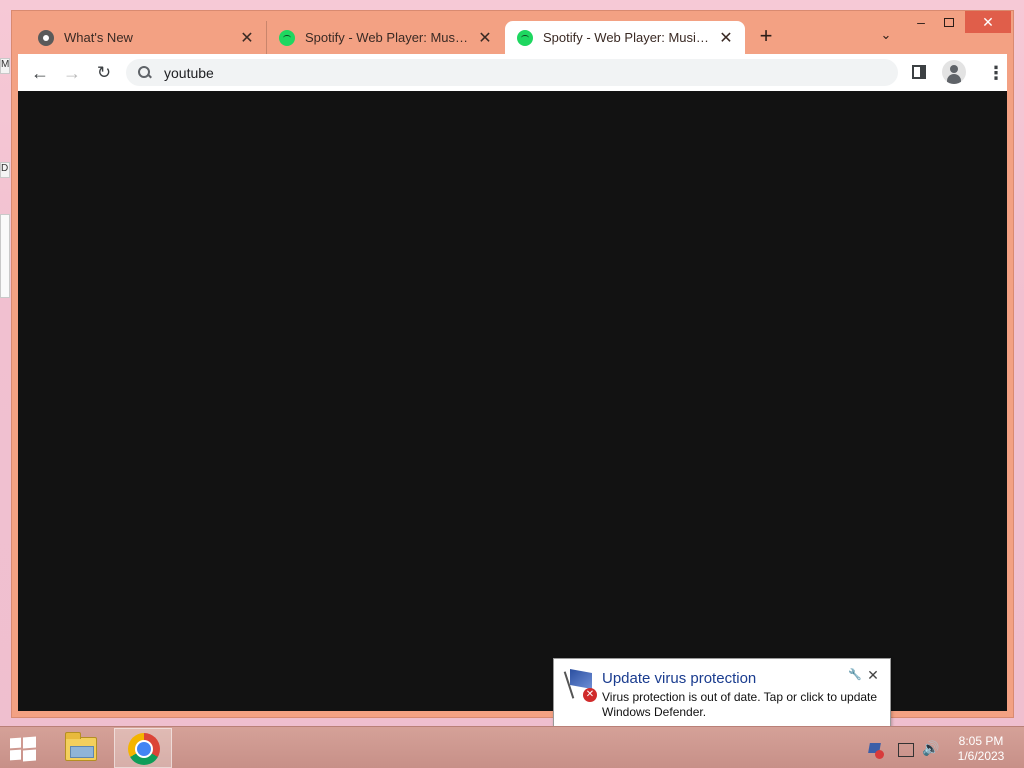 Image resolution: width=1024 pixels, height=768 pixels. What do you see at coordinates (981, 741) in the screenshot?
I see `clock-time: 8:05 PM` at bounding box center [981, 741].